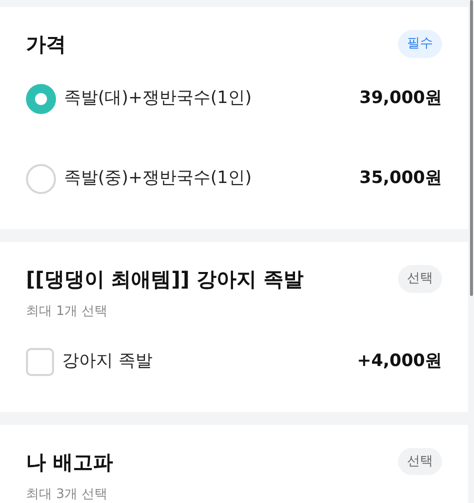  Describe the element at coordinates (400, 178) in the screenshot. I see `option-price: 35,000원` at that location.